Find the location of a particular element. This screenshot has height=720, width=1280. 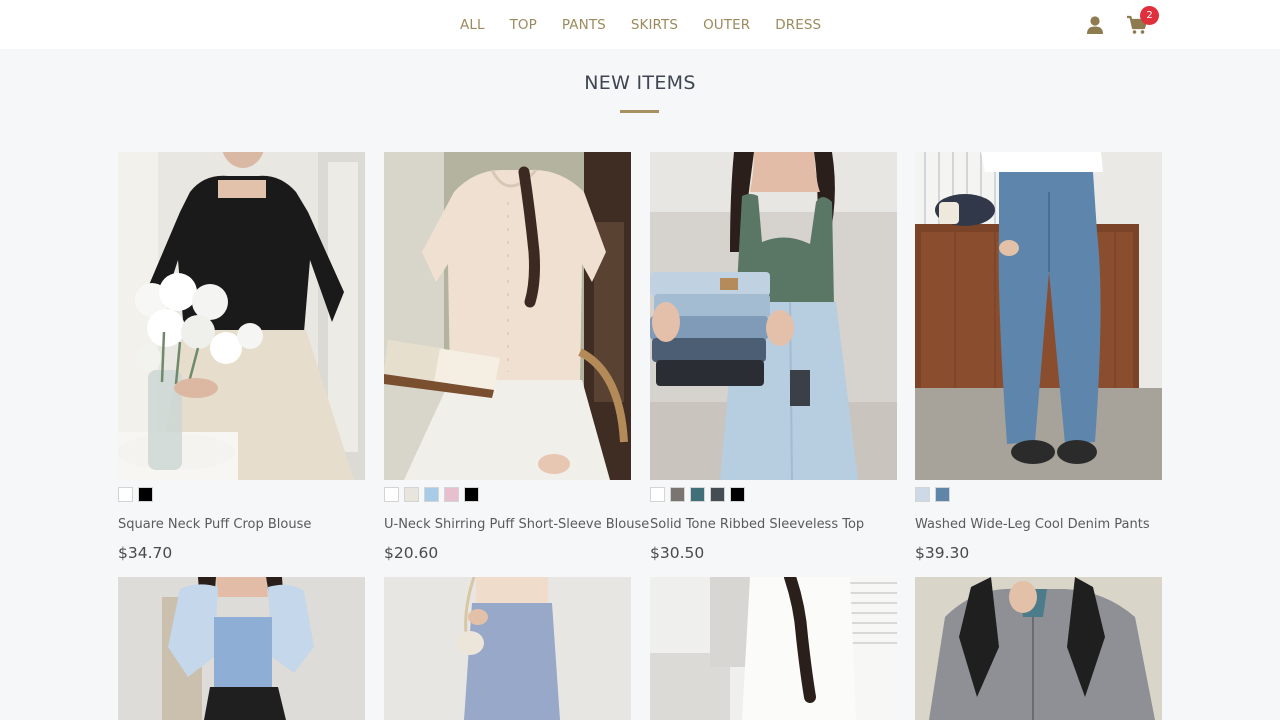

nav-item-dress: DRESS is located at coordinates (798, 25).